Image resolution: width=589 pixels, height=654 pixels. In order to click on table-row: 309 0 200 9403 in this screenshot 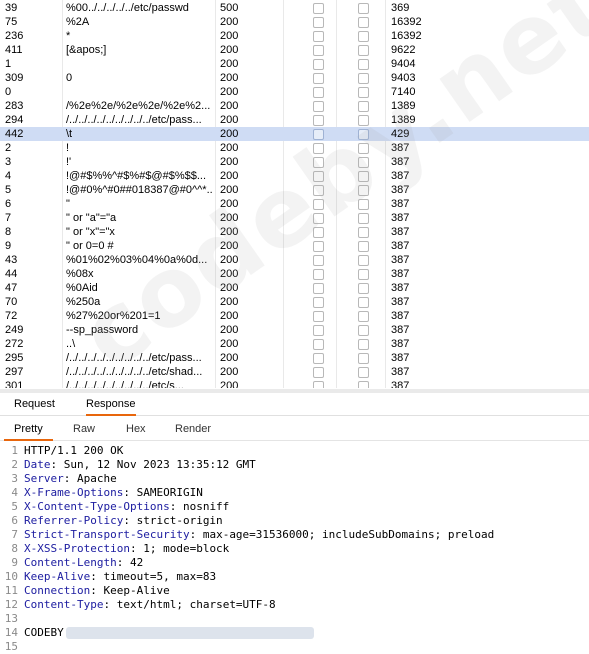, I will do `click(294, 78)`.